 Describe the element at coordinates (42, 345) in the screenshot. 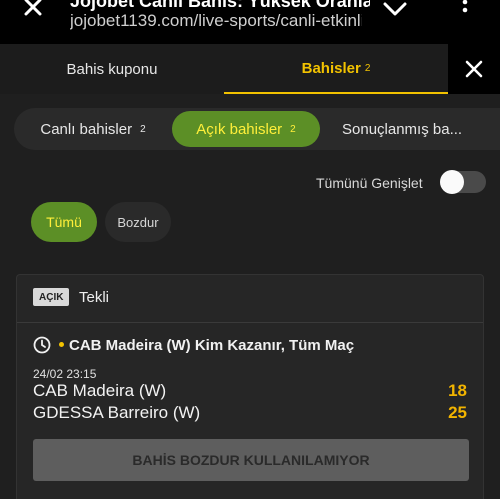

I see `clock-icon` at that location.